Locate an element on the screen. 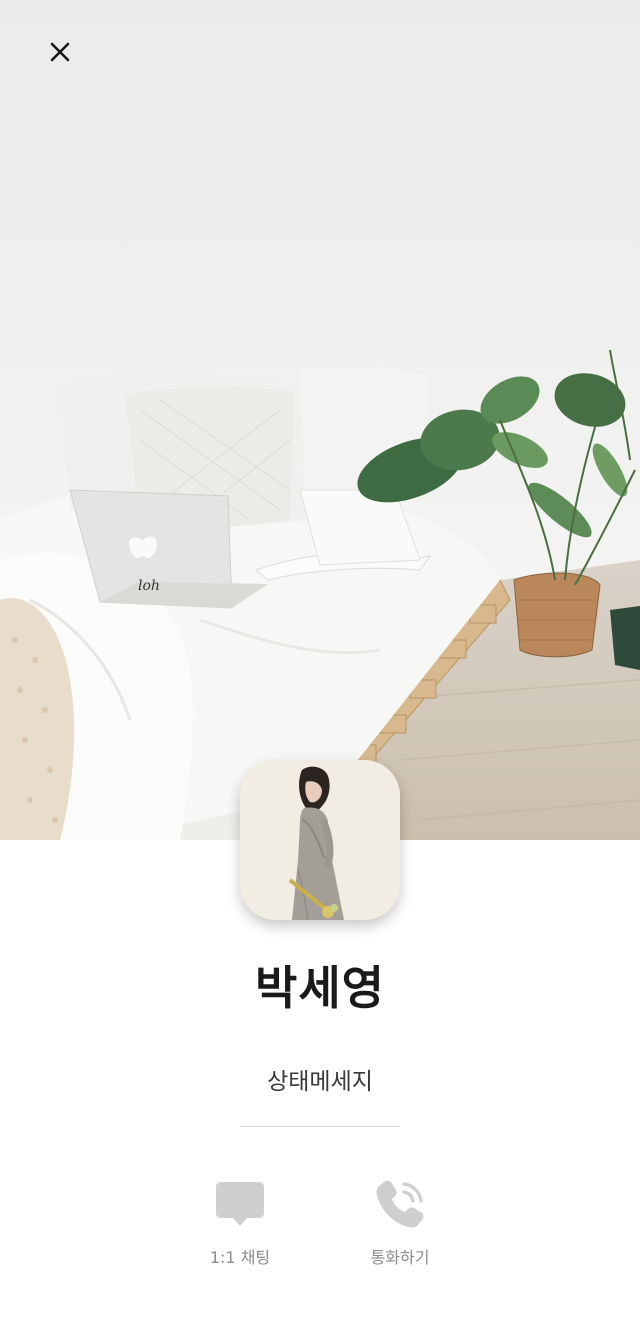 This screenshot has height=1340, width=640. avatar is located at coordinates (320, 840).